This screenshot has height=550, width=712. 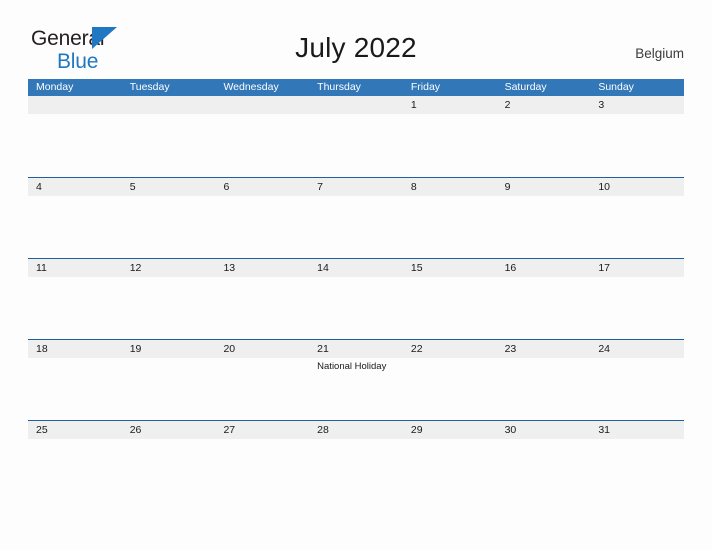 What do you see at coordinates (637, 380) in the screenshot?
I see `day-cell: 24` at bounding box center [637, 380].